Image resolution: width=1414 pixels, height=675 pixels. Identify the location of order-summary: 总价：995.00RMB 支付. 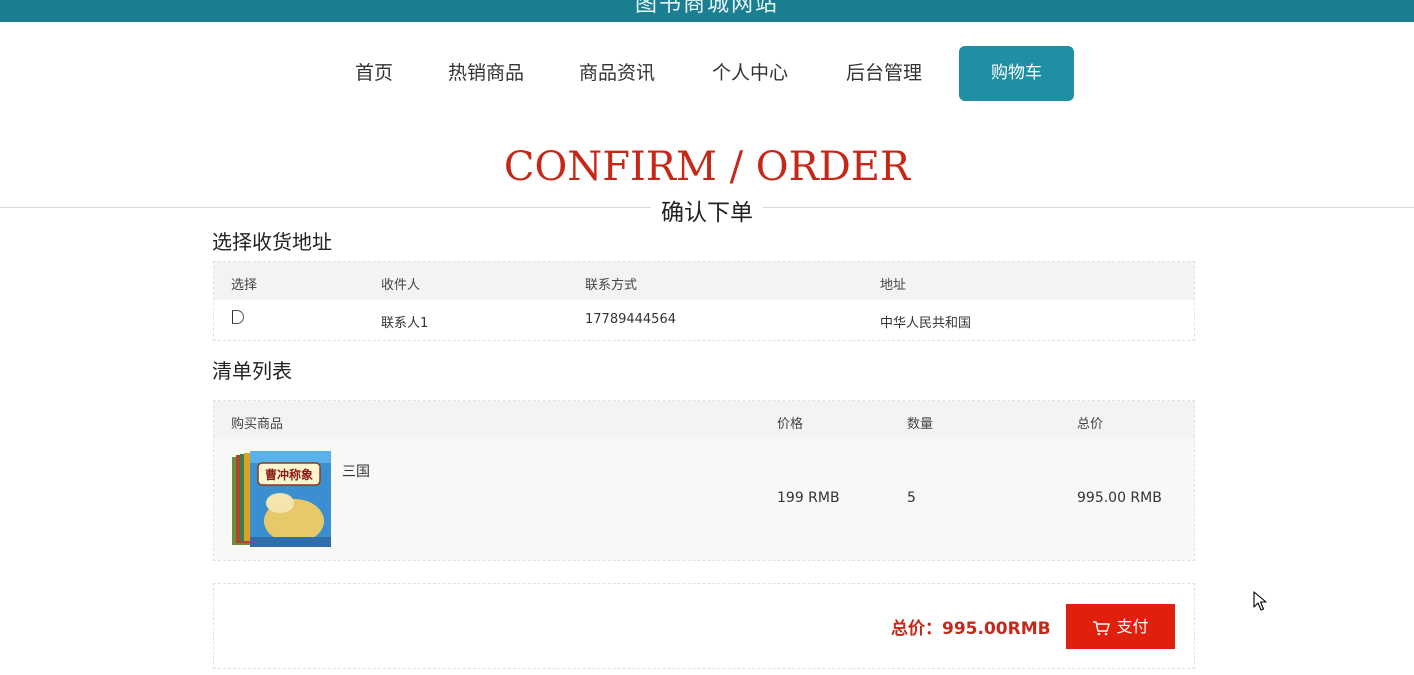
(704, 626).